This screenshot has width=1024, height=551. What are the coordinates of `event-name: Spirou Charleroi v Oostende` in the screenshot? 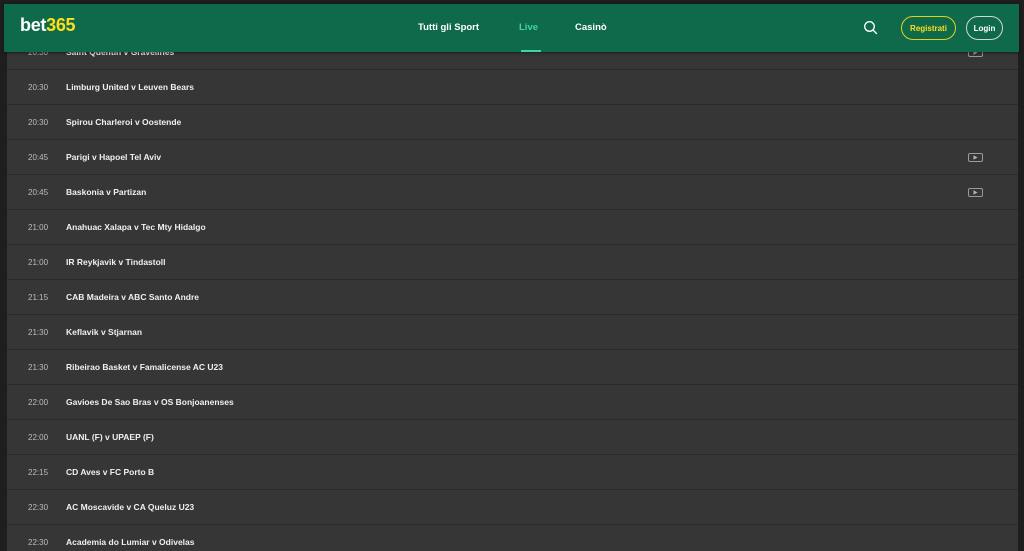 It's located at (124, 122).